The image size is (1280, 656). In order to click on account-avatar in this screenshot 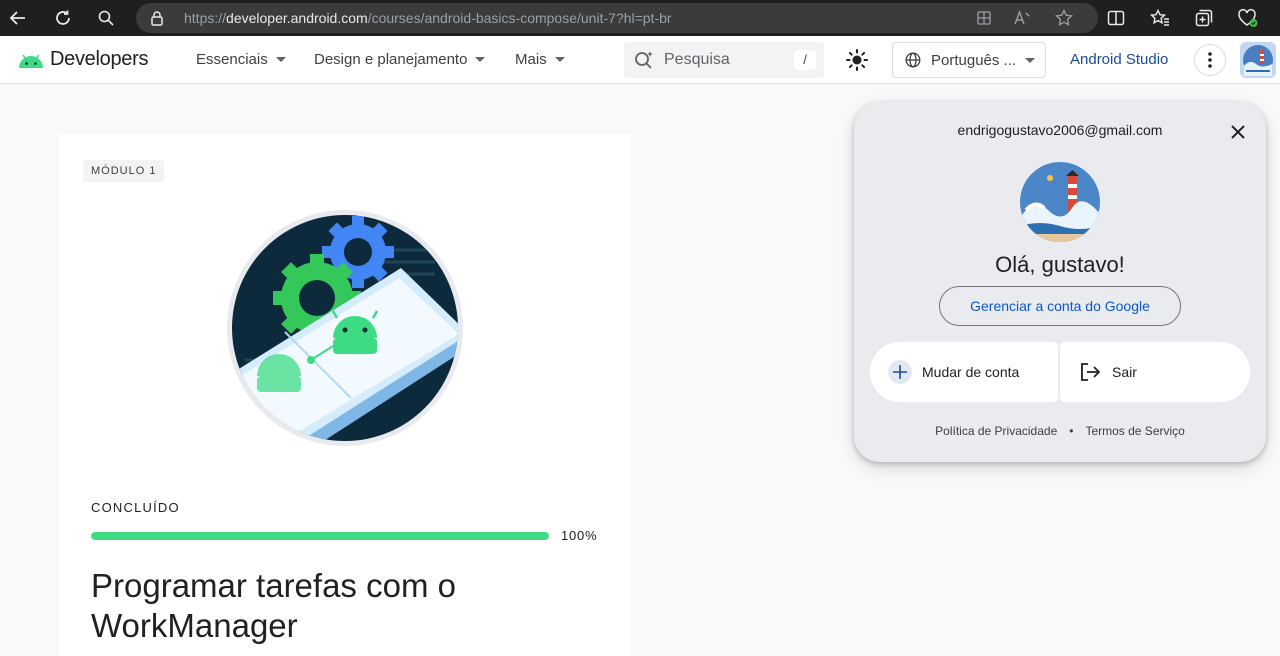, I will do `click(1060, 202)`.